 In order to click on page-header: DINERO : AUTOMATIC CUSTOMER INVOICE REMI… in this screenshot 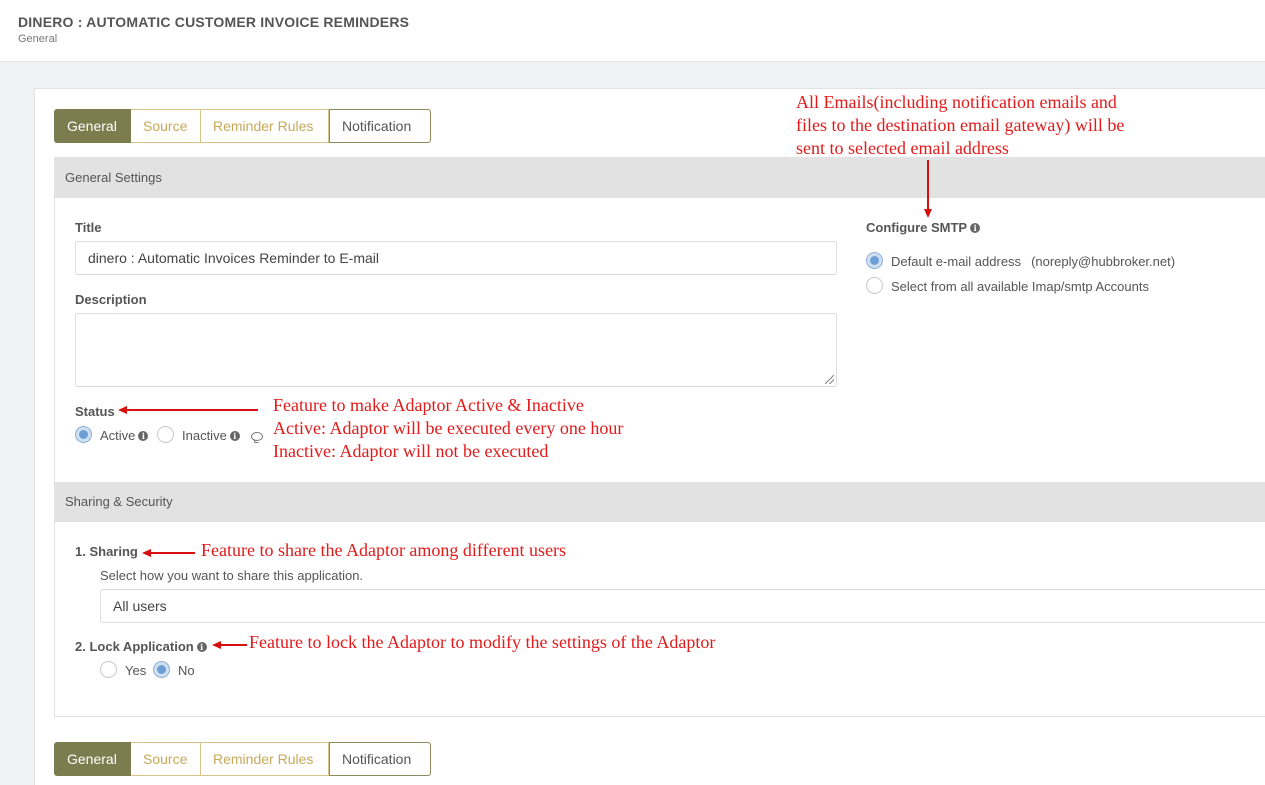, I will do `click(632, 31)`.